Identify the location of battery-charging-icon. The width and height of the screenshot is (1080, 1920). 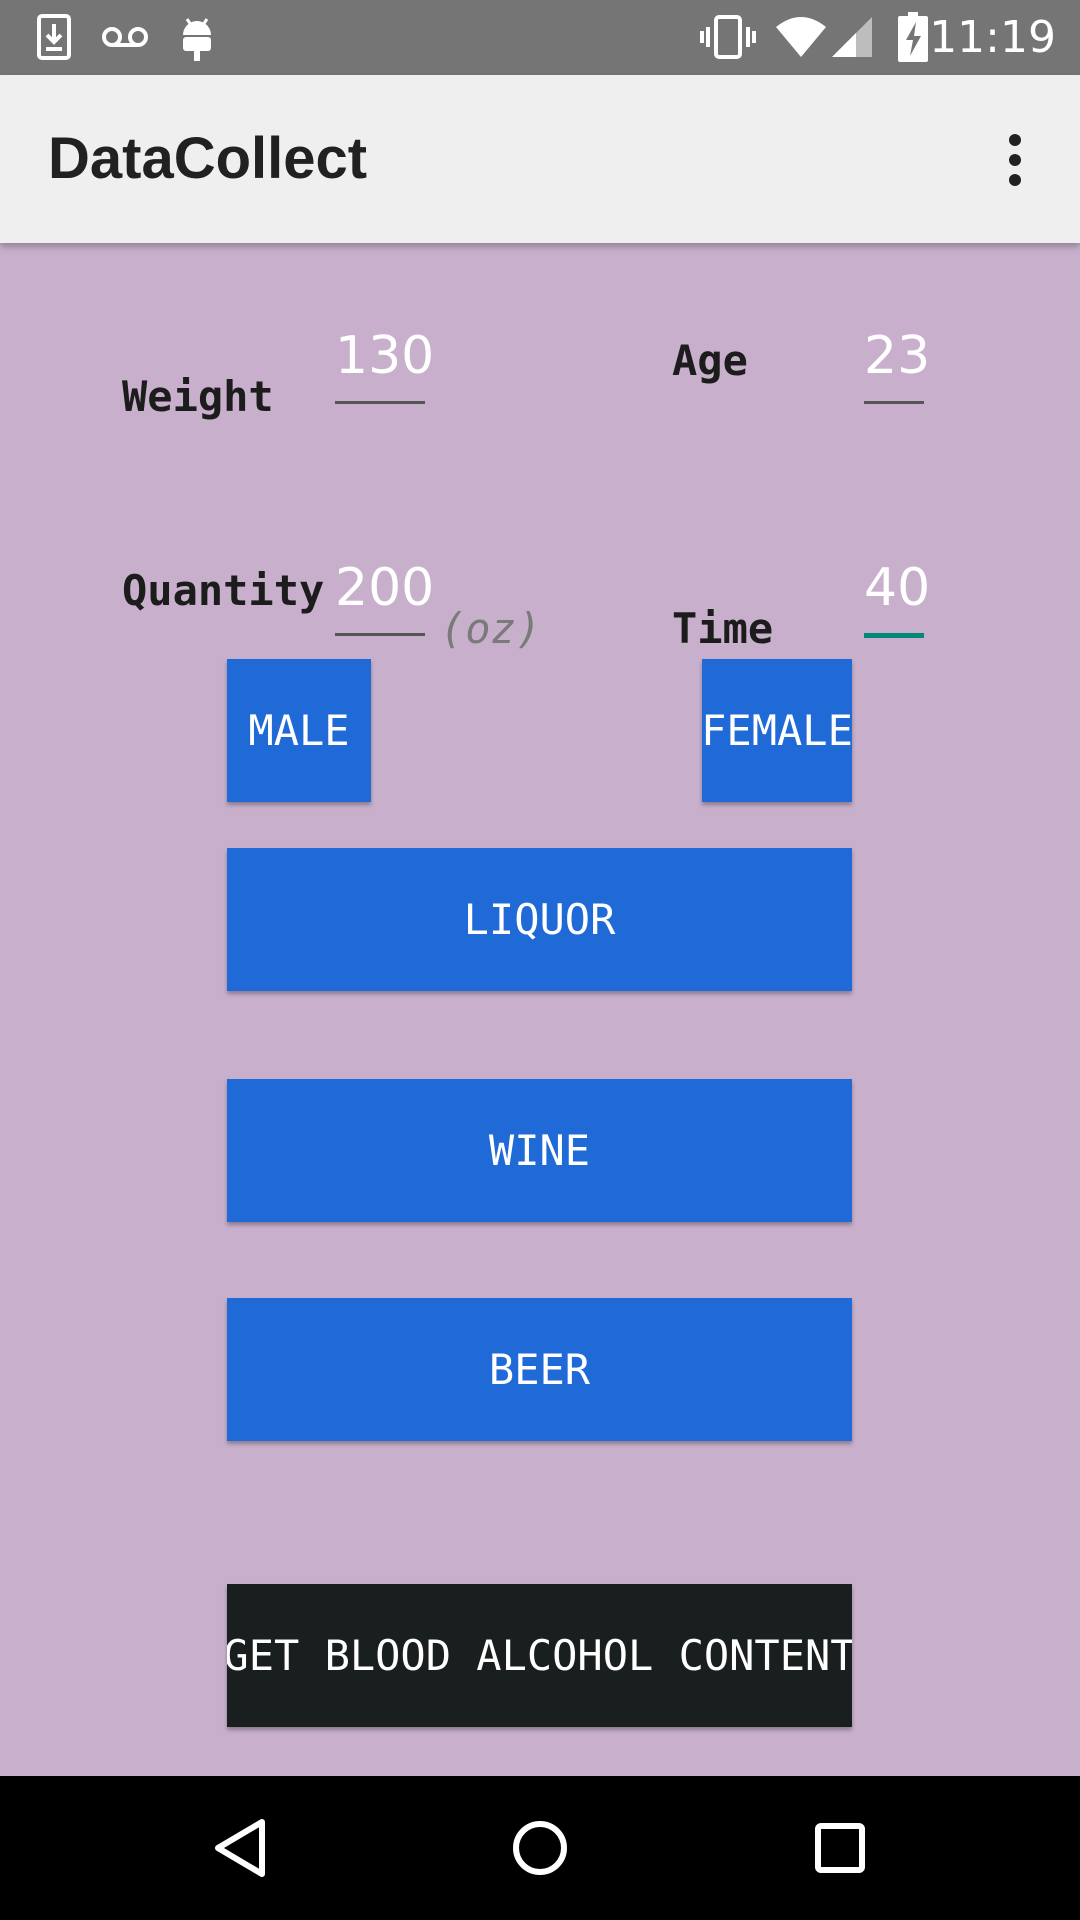
(913, 37).